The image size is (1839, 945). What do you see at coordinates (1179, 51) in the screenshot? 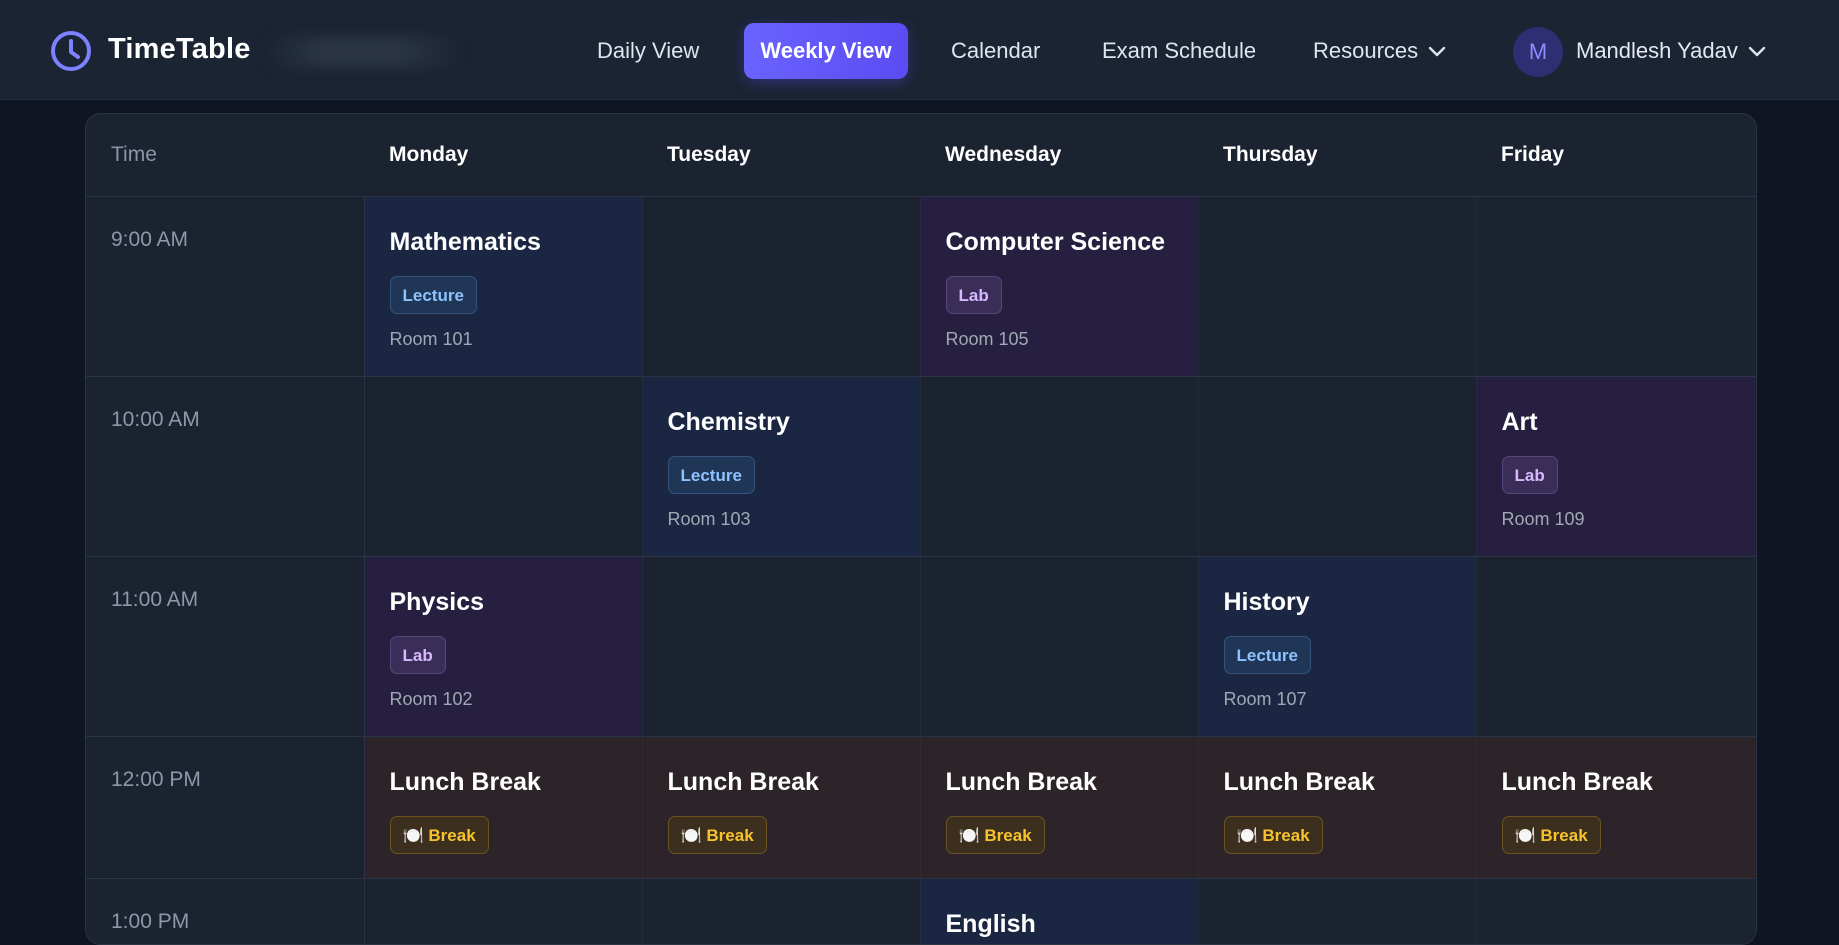
I see `nav-exam-schedule: Exam Schedule` at bounding box center [1179, 51].